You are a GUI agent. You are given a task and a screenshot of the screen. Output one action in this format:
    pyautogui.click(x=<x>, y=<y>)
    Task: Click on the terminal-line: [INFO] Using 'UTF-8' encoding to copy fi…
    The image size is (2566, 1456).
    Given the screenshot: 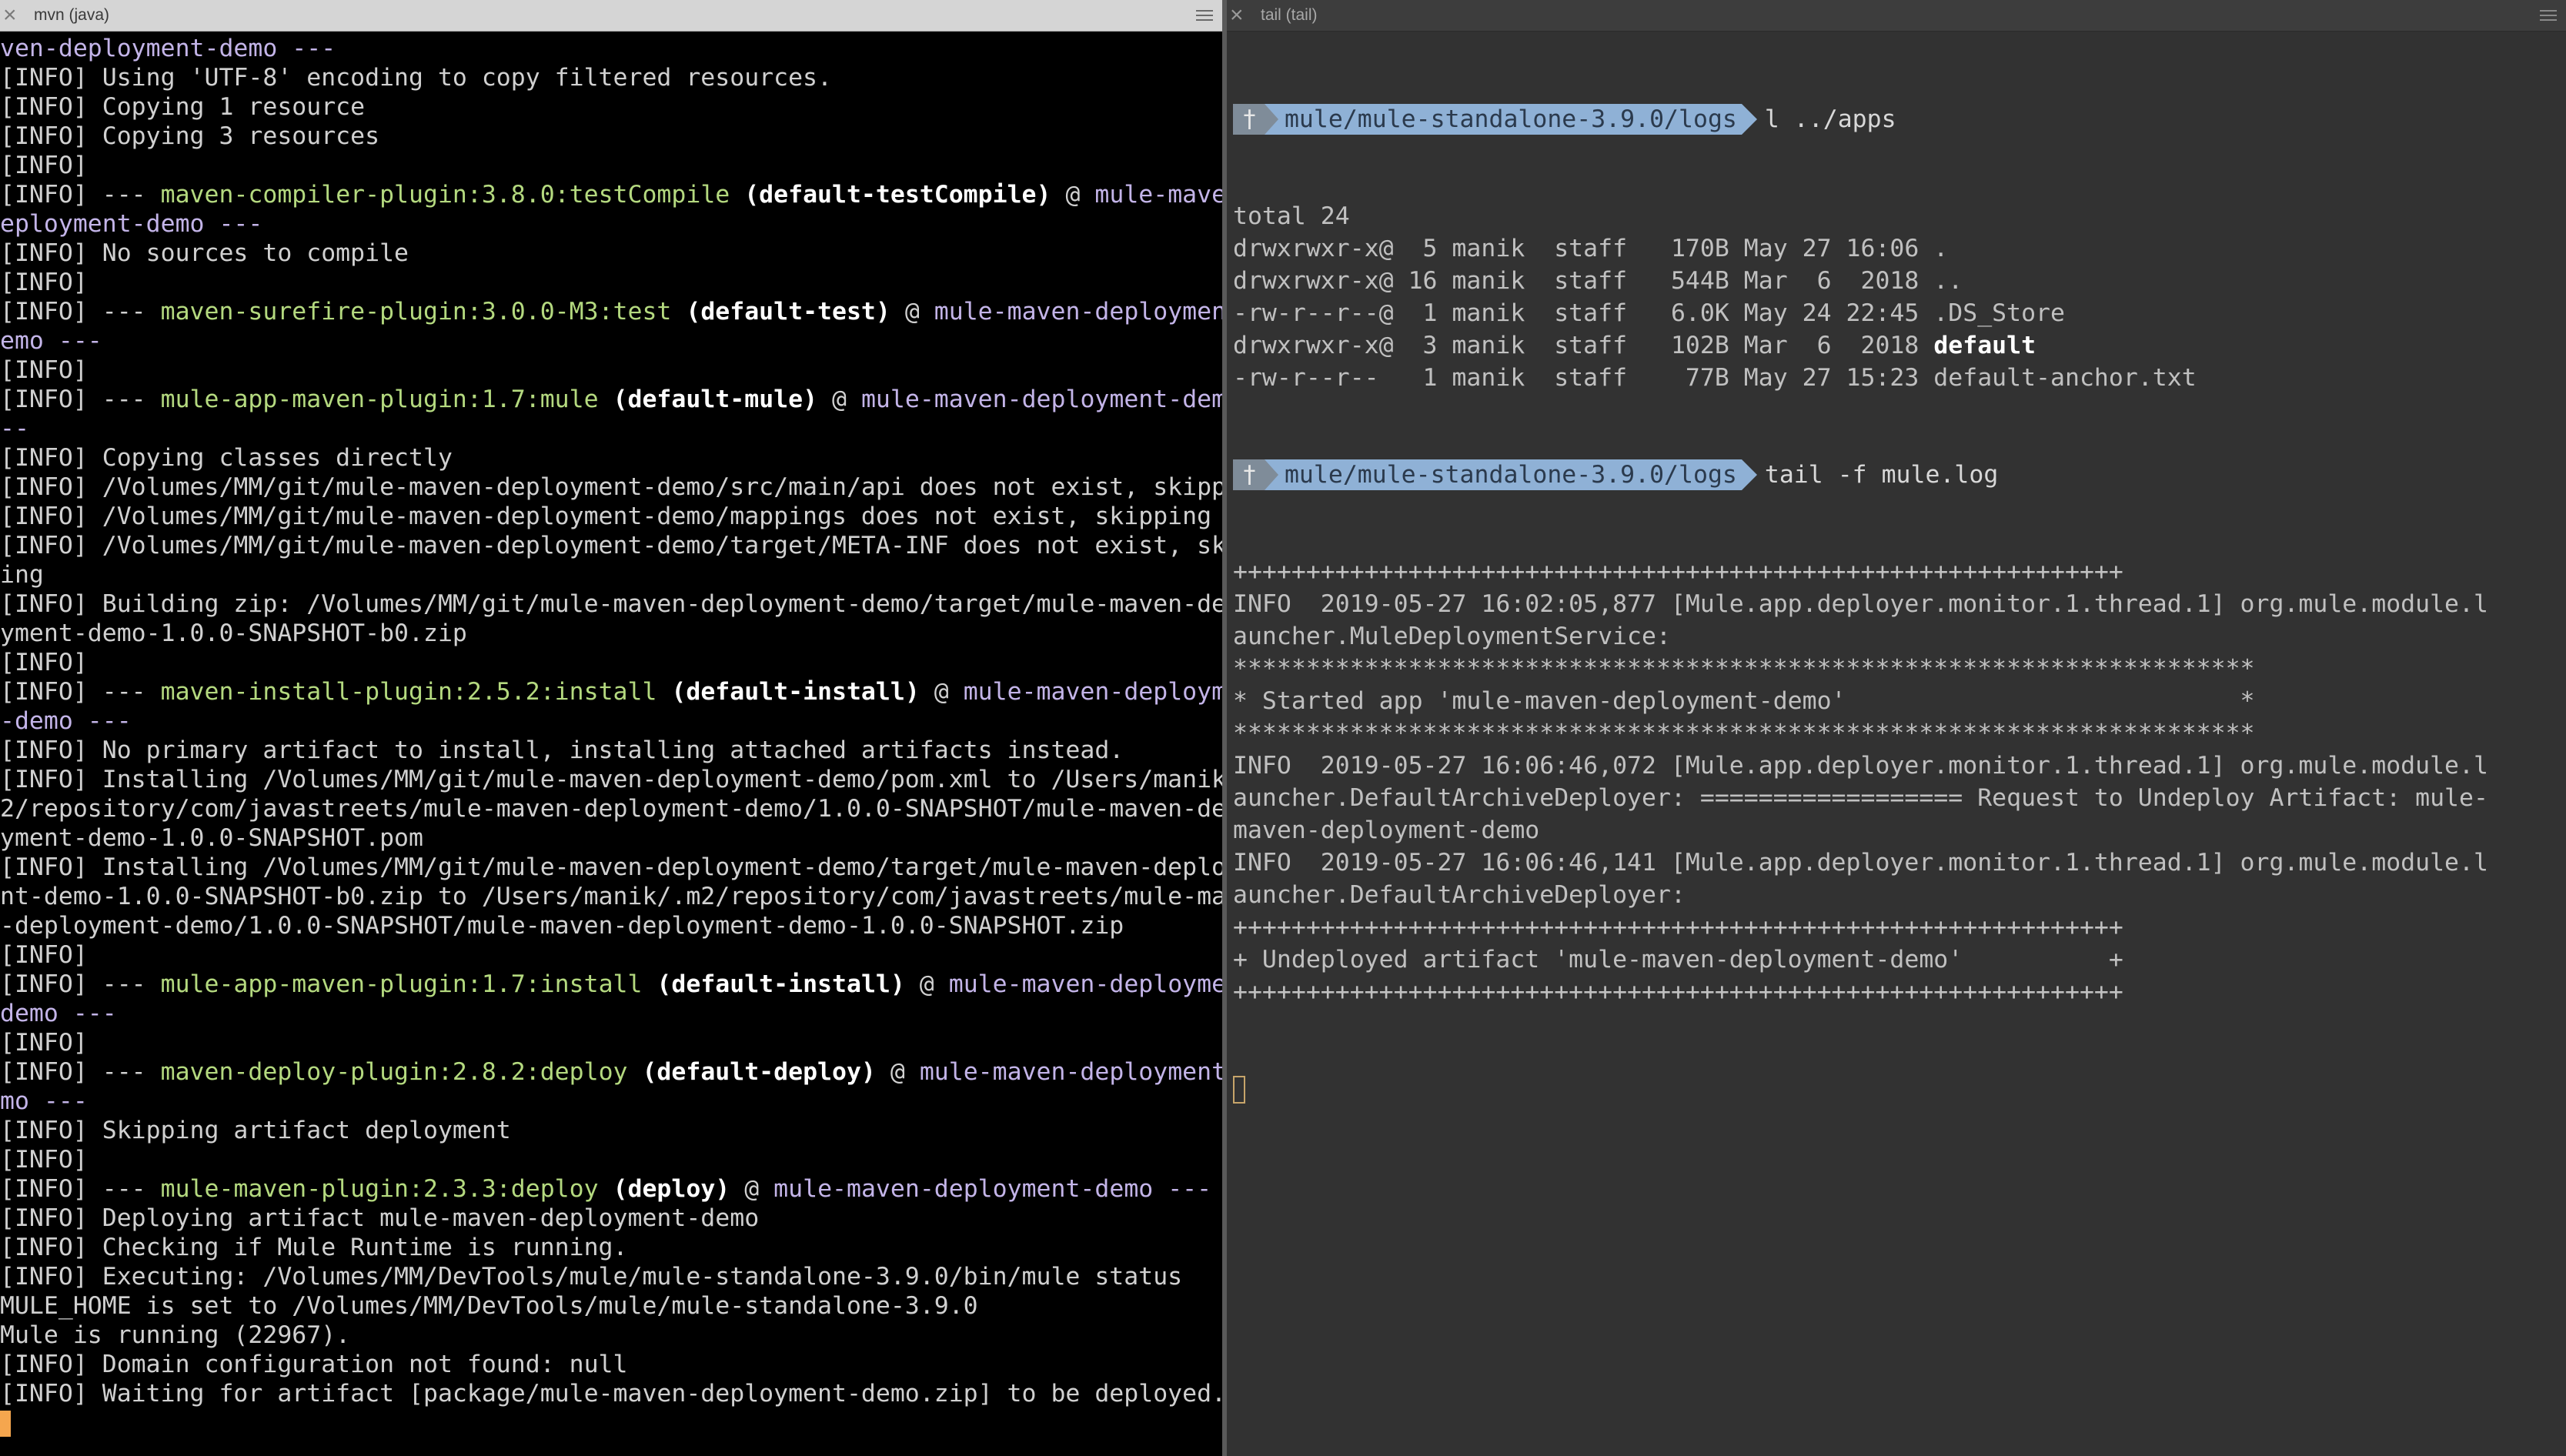 What is the action you would take?
    pyautogui.click(x=611, y=78)
    